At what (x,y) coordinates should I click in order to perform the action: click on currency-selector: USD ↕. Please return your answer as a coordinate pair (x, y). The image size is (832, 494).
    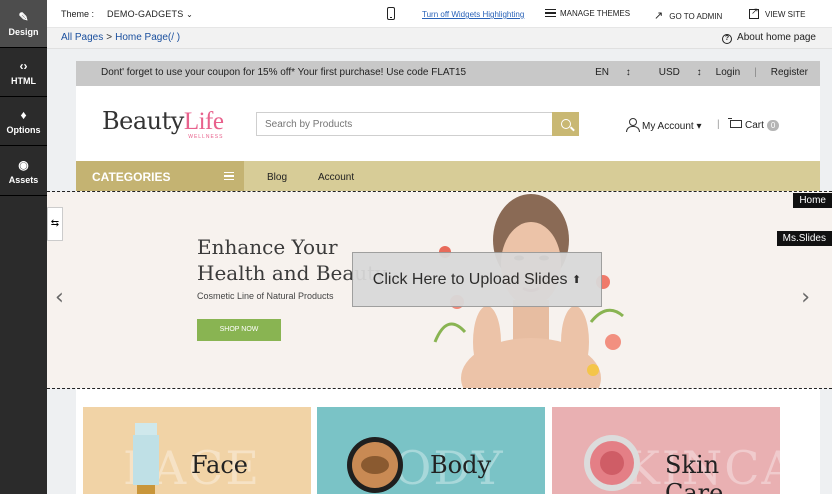
    Looking at the image, I should click on (673, 72).